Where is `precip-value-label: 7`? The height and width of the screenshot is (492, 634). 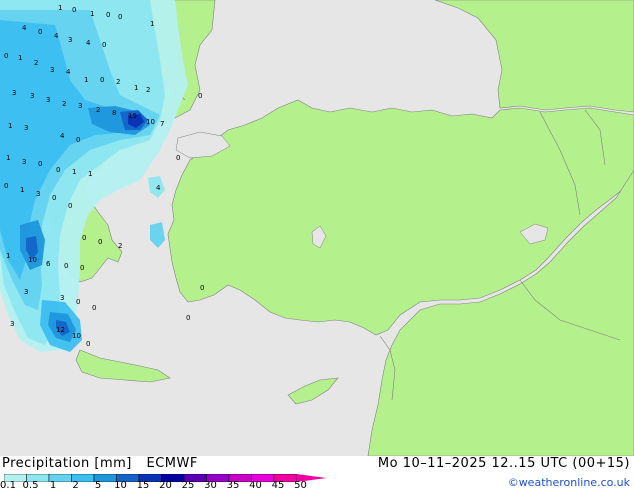
precip-value-label: 7 is located at coordinates (162, 124).